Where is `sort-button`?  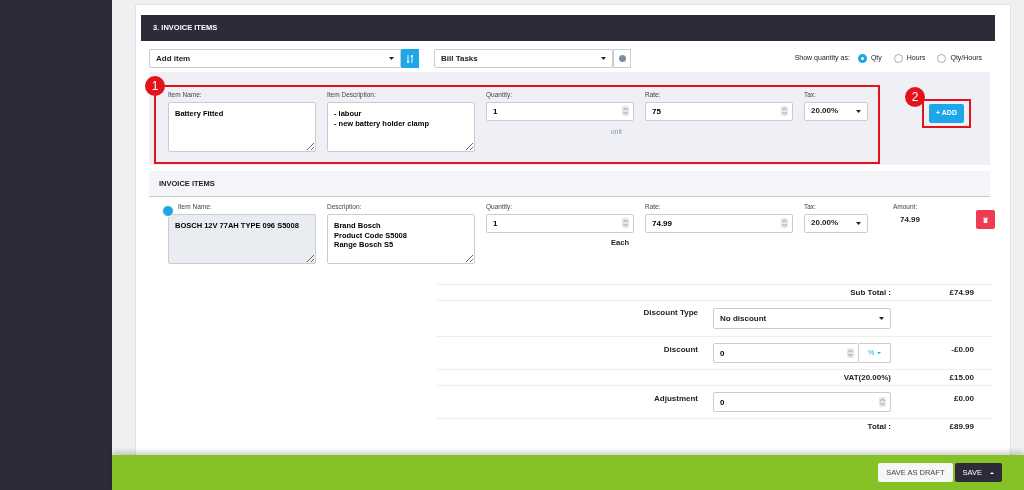
sort-button is located at coordinates (410, 58).